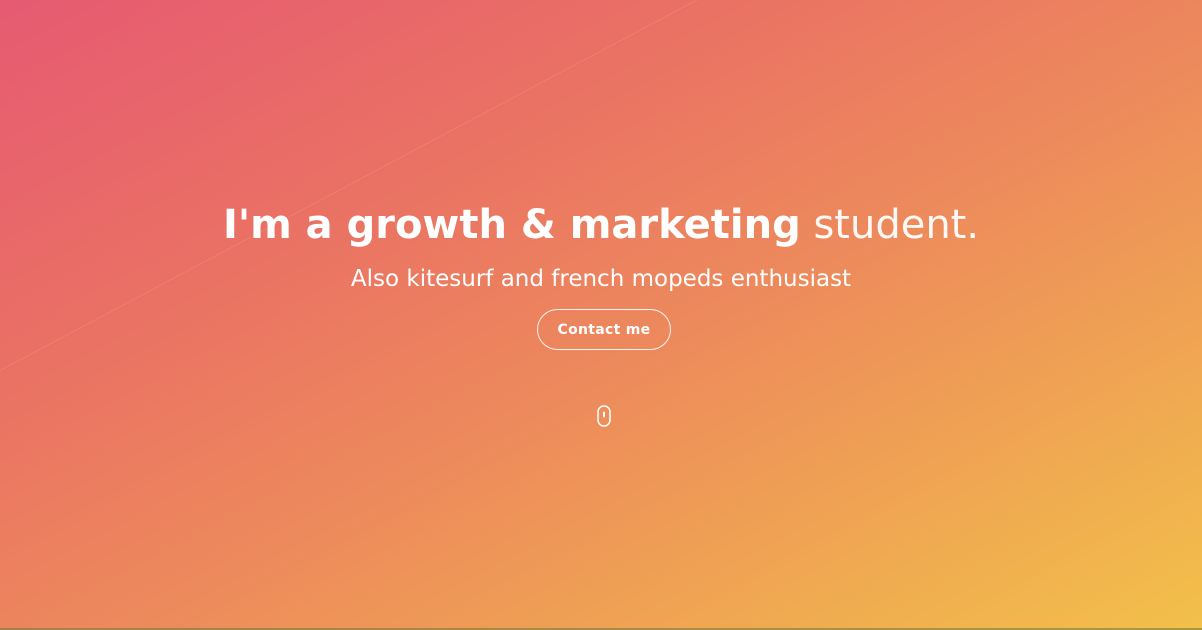 The image size is (1202, 630). I want to click on mouse-scroll-icon, so click(604, 416).